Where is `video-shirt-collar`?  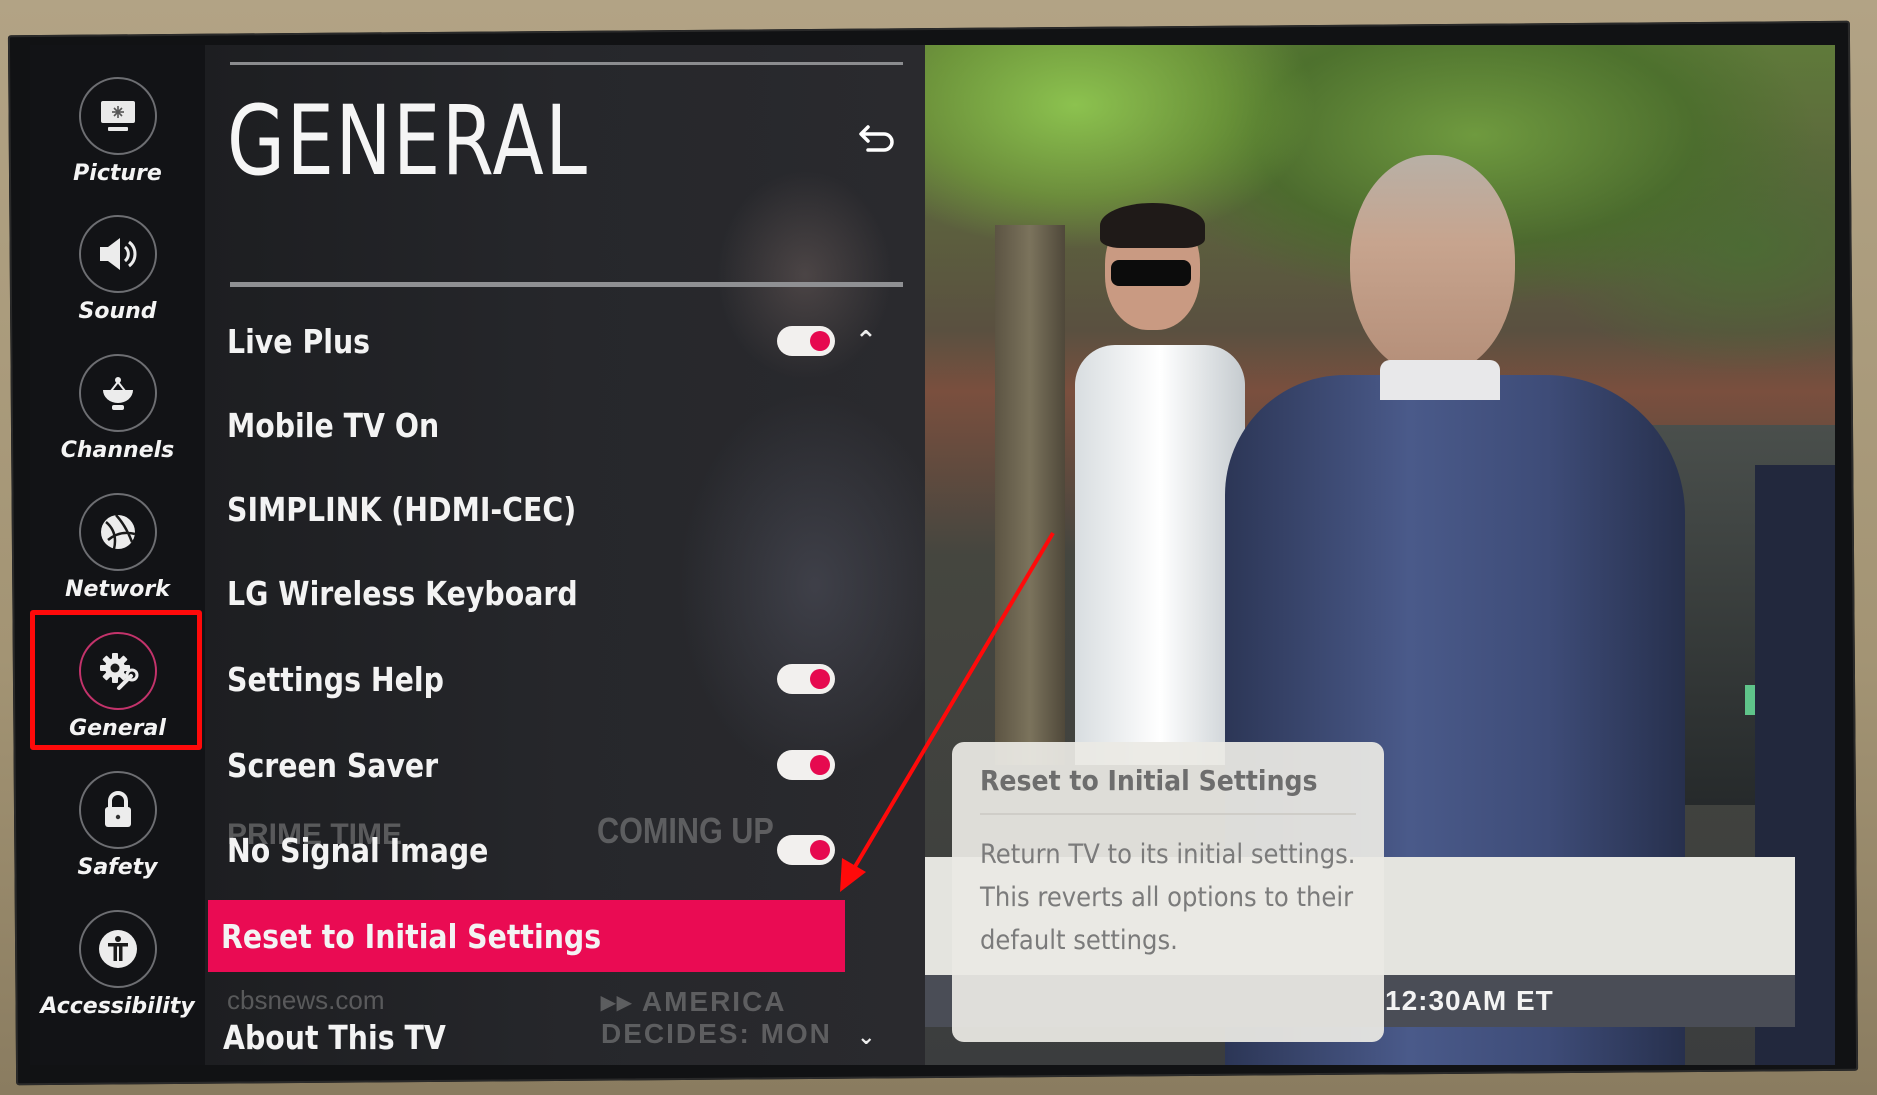
video-shirt-collar is located at coordinates (1440, 380).